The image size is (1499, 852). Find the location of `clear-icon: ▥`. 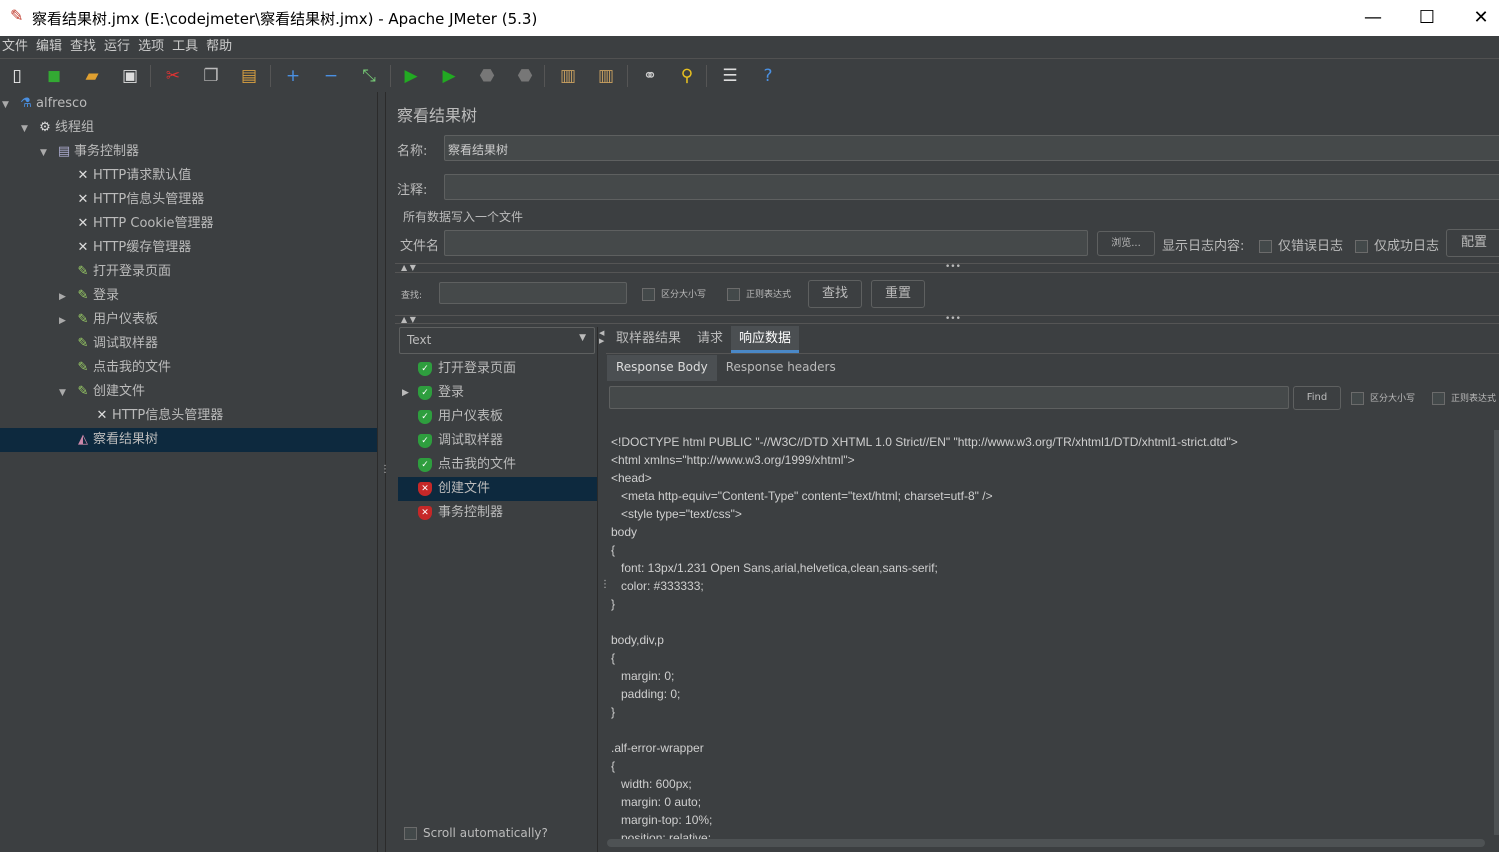

clear-icon: ▥ is located at coordinates (568, 76).